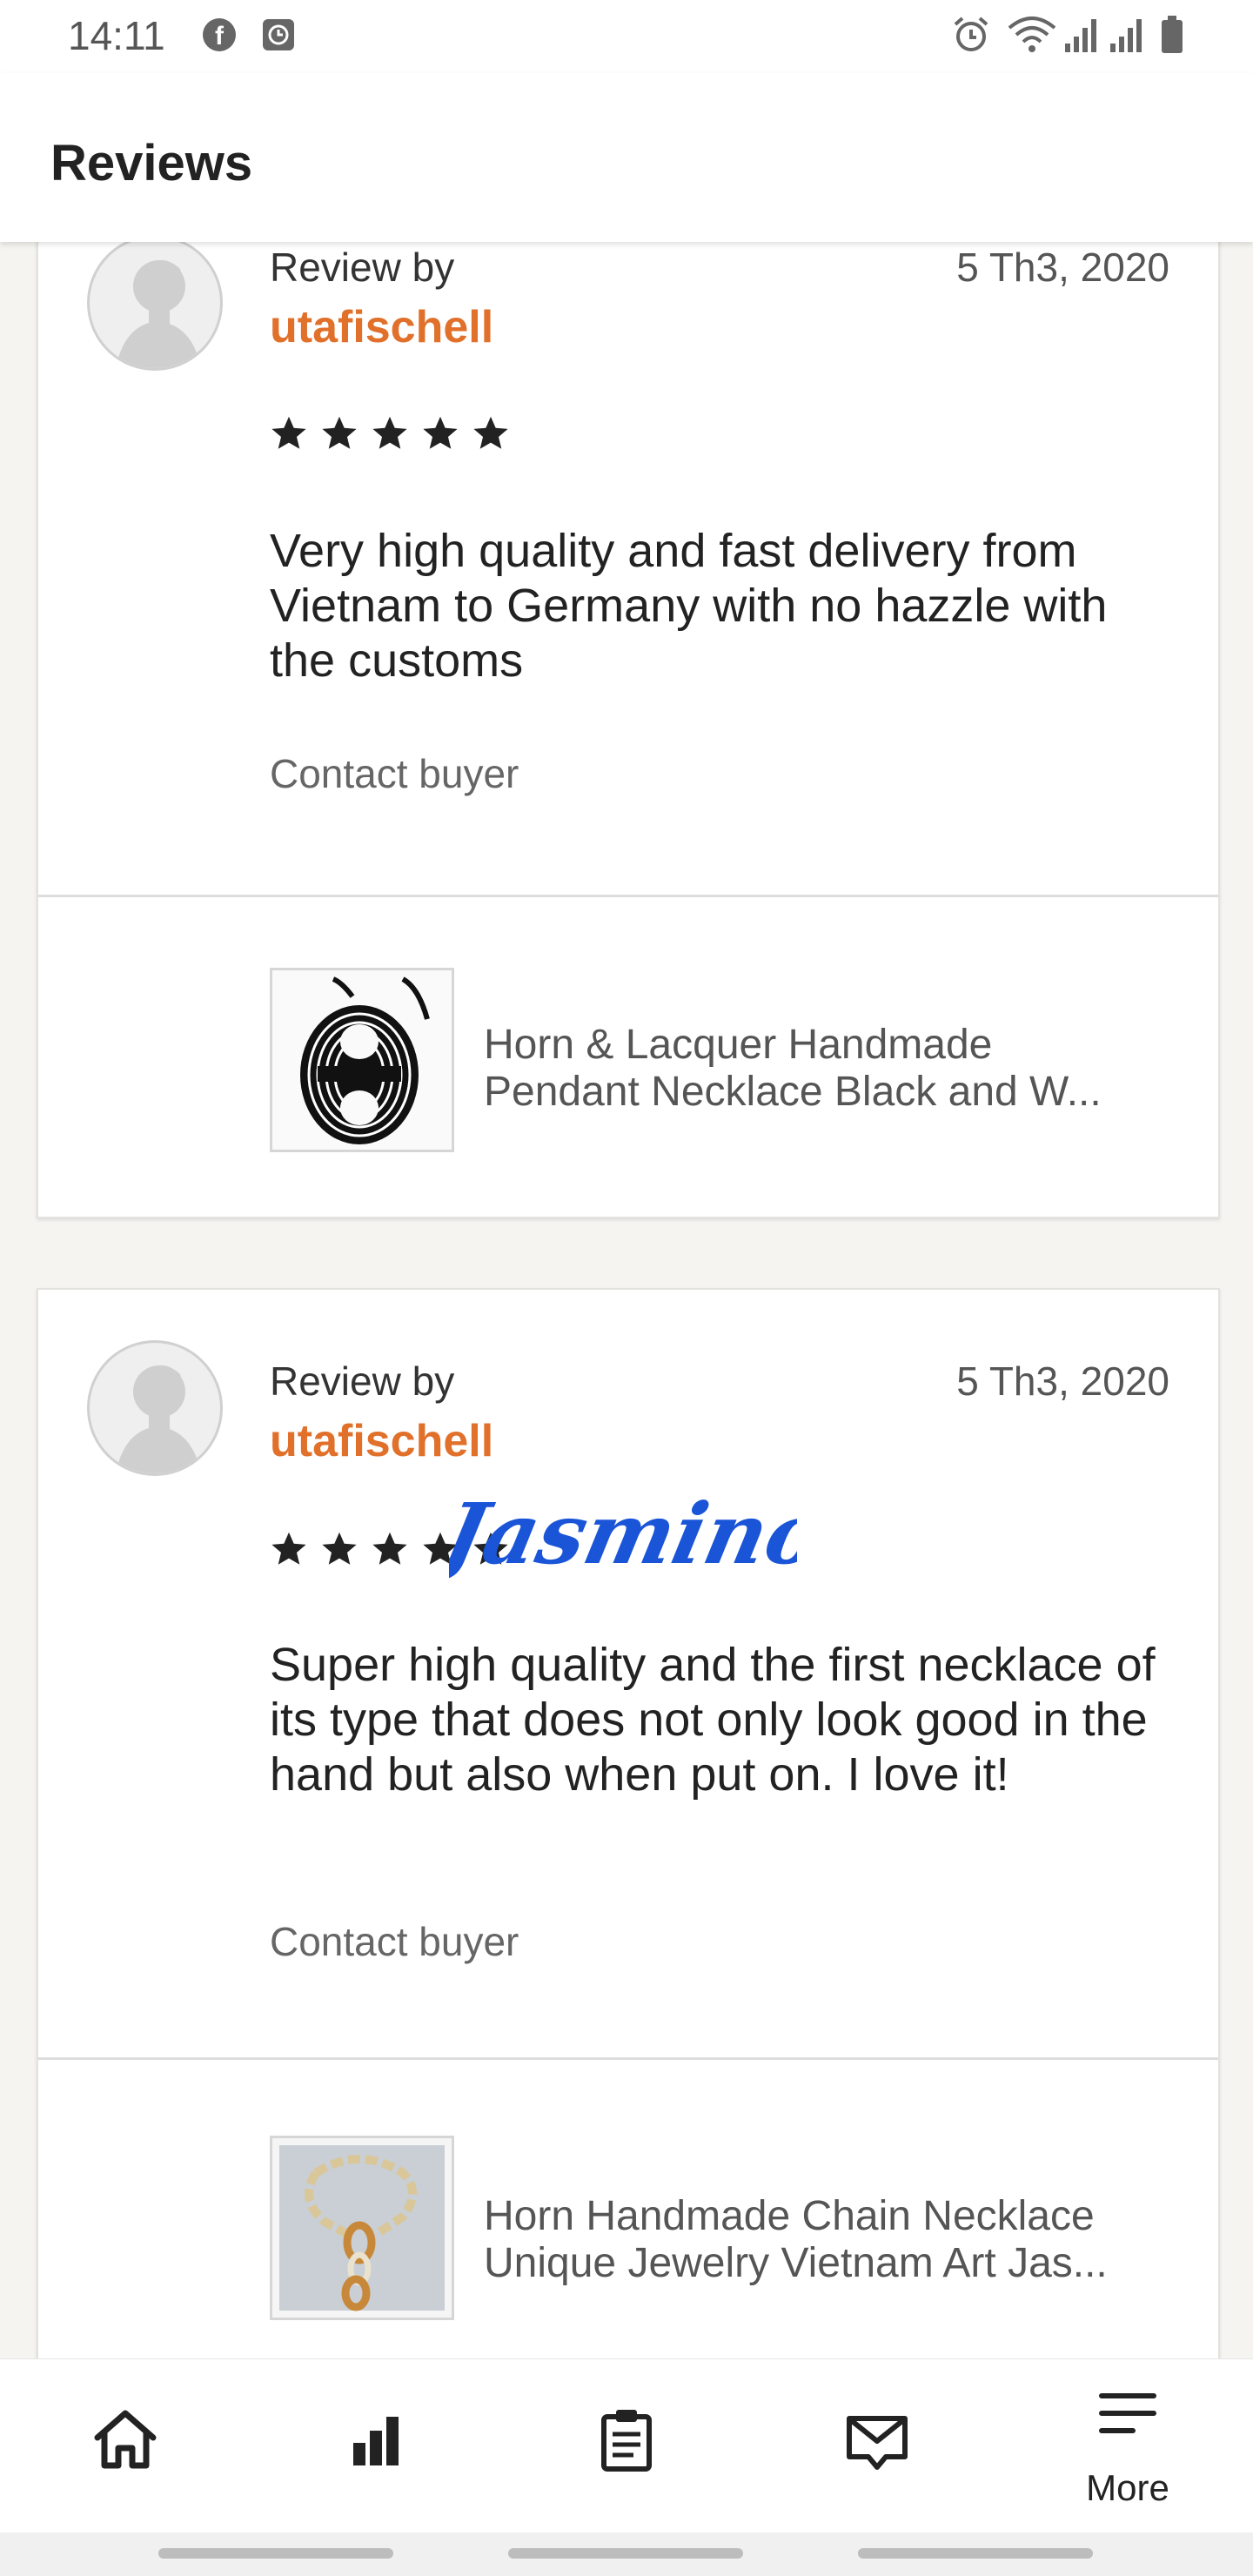 The height and width of the screenshot is (2576, 1253). I want to click on app-header: Reviews, so click(626, 157).